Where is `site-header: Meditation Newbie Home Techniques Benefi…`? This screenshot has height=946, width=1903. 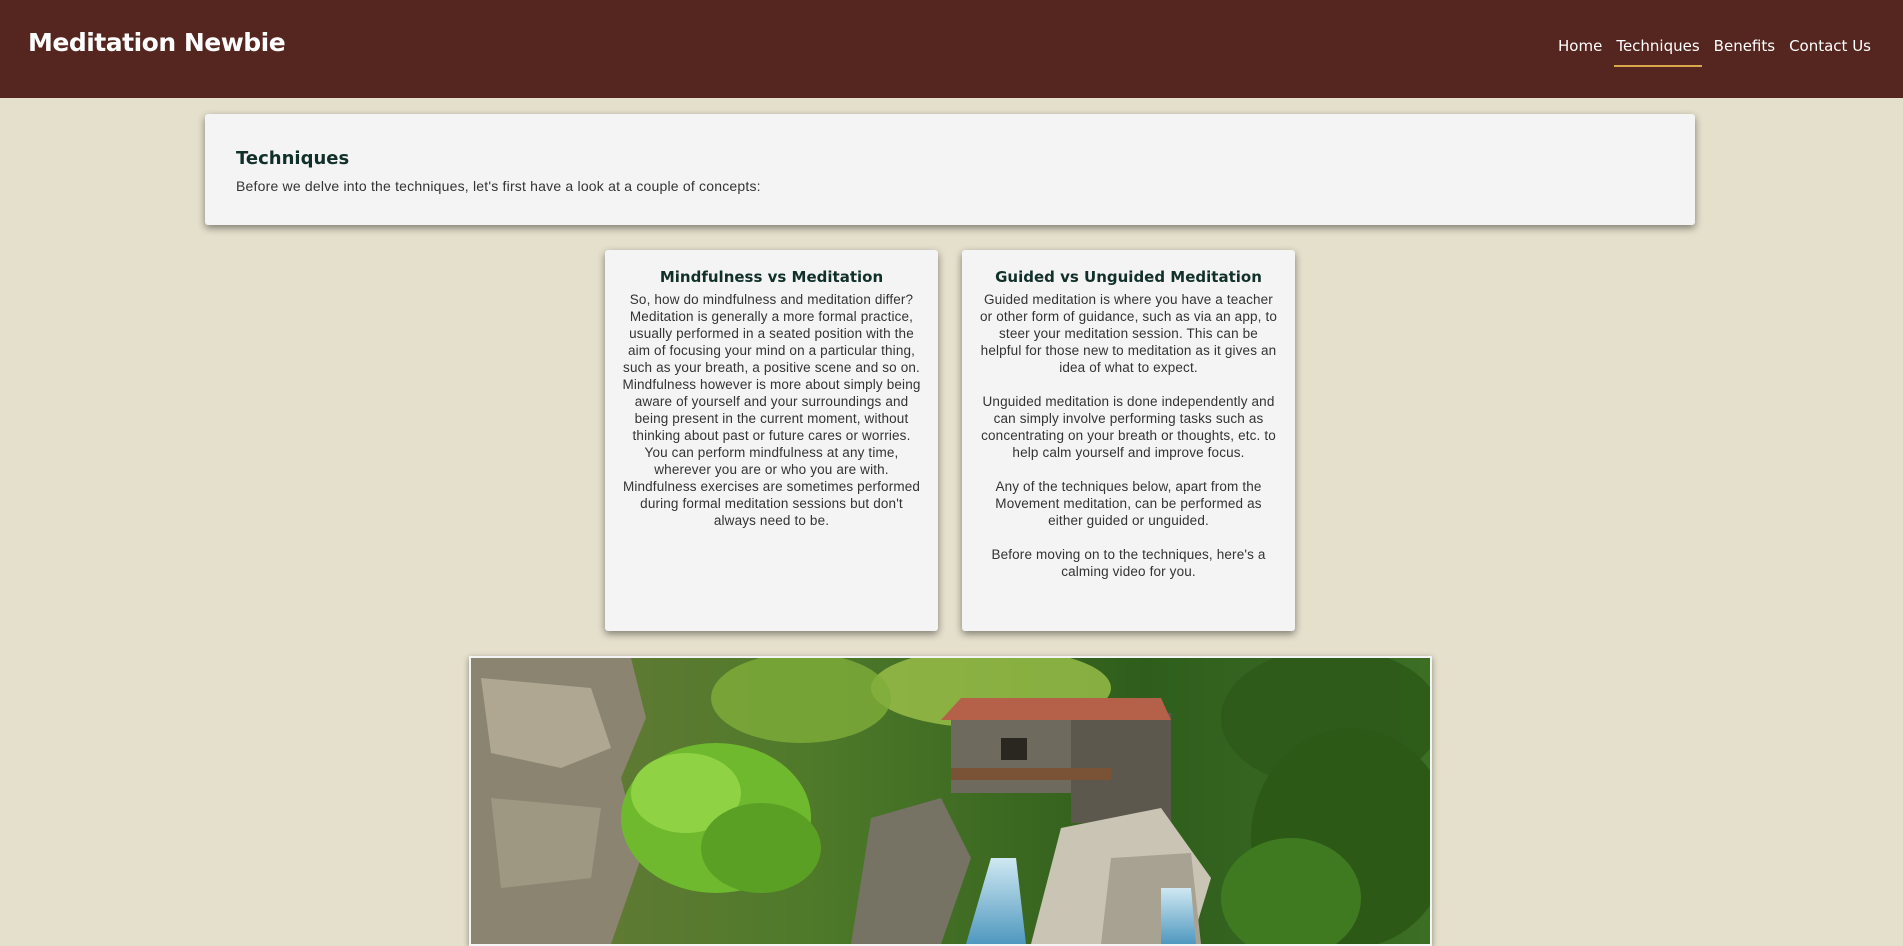 site-header: Meditation Newbie Home Techniques Benefi… is located at coordinates (951, 49).